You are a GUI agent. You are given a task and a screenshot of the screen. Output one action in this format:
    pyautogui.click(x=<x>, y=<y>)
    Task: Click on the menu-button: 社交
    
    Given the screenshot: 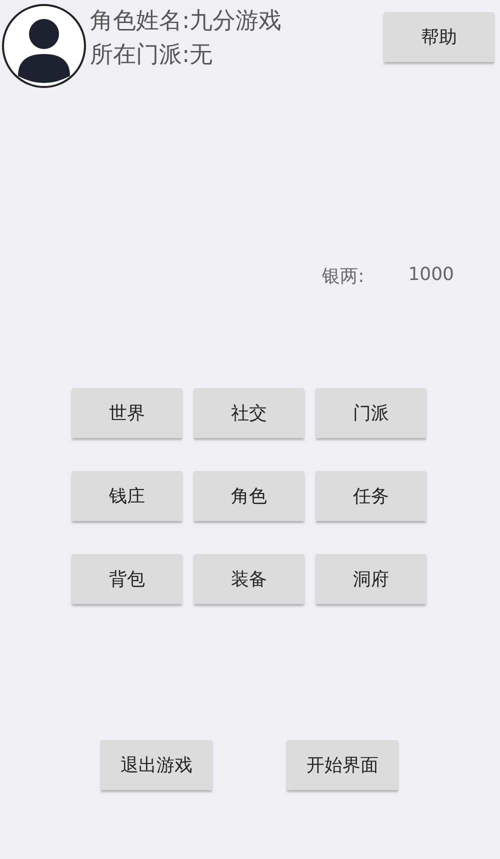 What is the action you would take?
    pyautogui.click(x=249, y=413)
    